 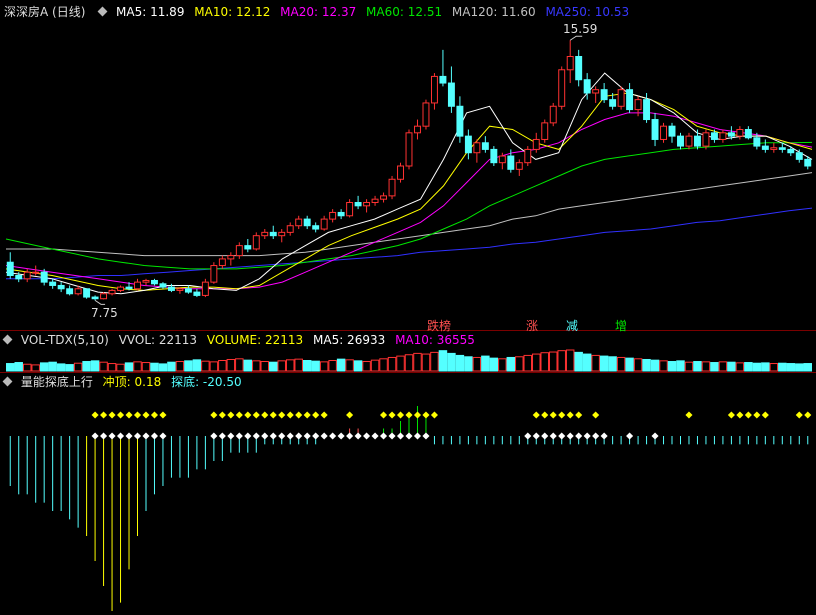 I want to click on ma250-line, so click(x=409, y=243).